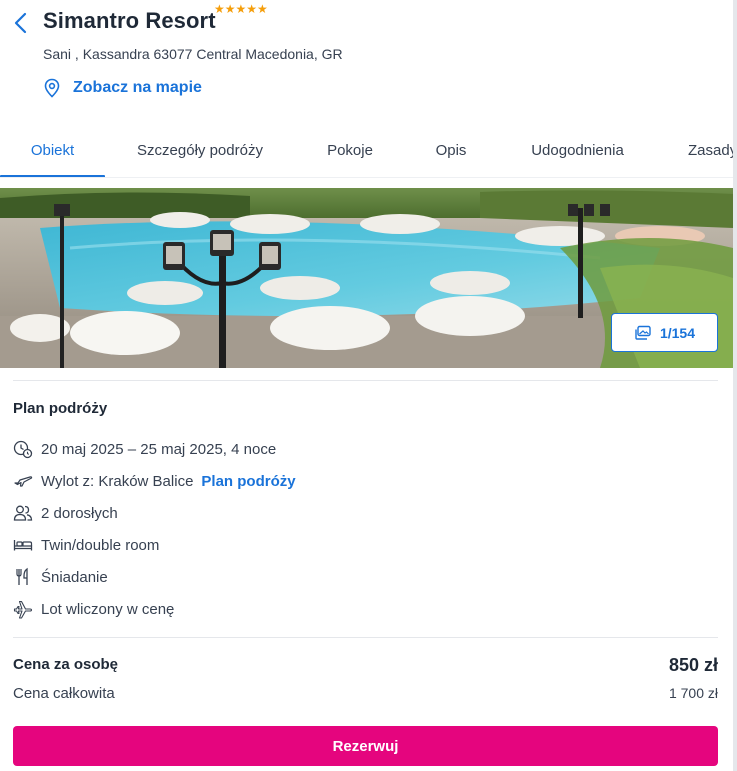 Image resolution: width=737 pixels, height=771 pixels. I want to click on tab-opis: Opis, so click(451, 150).